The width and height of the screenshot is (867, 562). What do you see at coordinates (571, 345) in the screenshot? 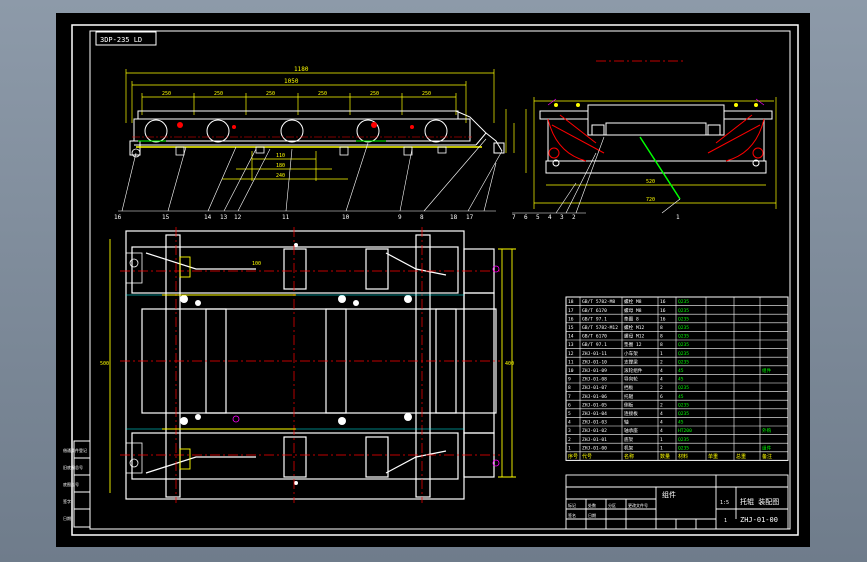
I see `parts-cell-no: 13` at bounding box center [571, 345].